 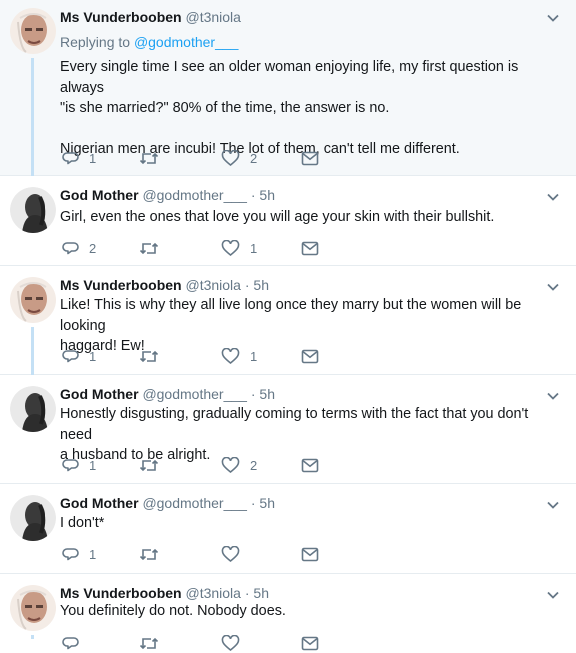 I want to click on reply-button, so click(x=70, y=643).